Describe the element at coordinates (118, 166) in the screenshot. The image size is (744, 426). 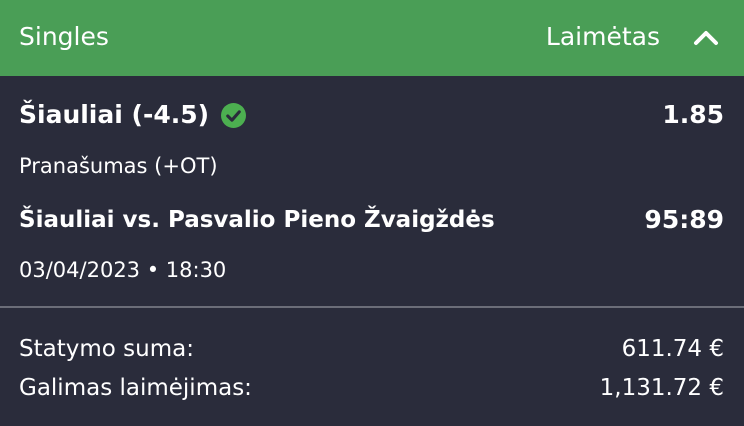
I see `market-name: Pranašumas (+OT)` at that location.